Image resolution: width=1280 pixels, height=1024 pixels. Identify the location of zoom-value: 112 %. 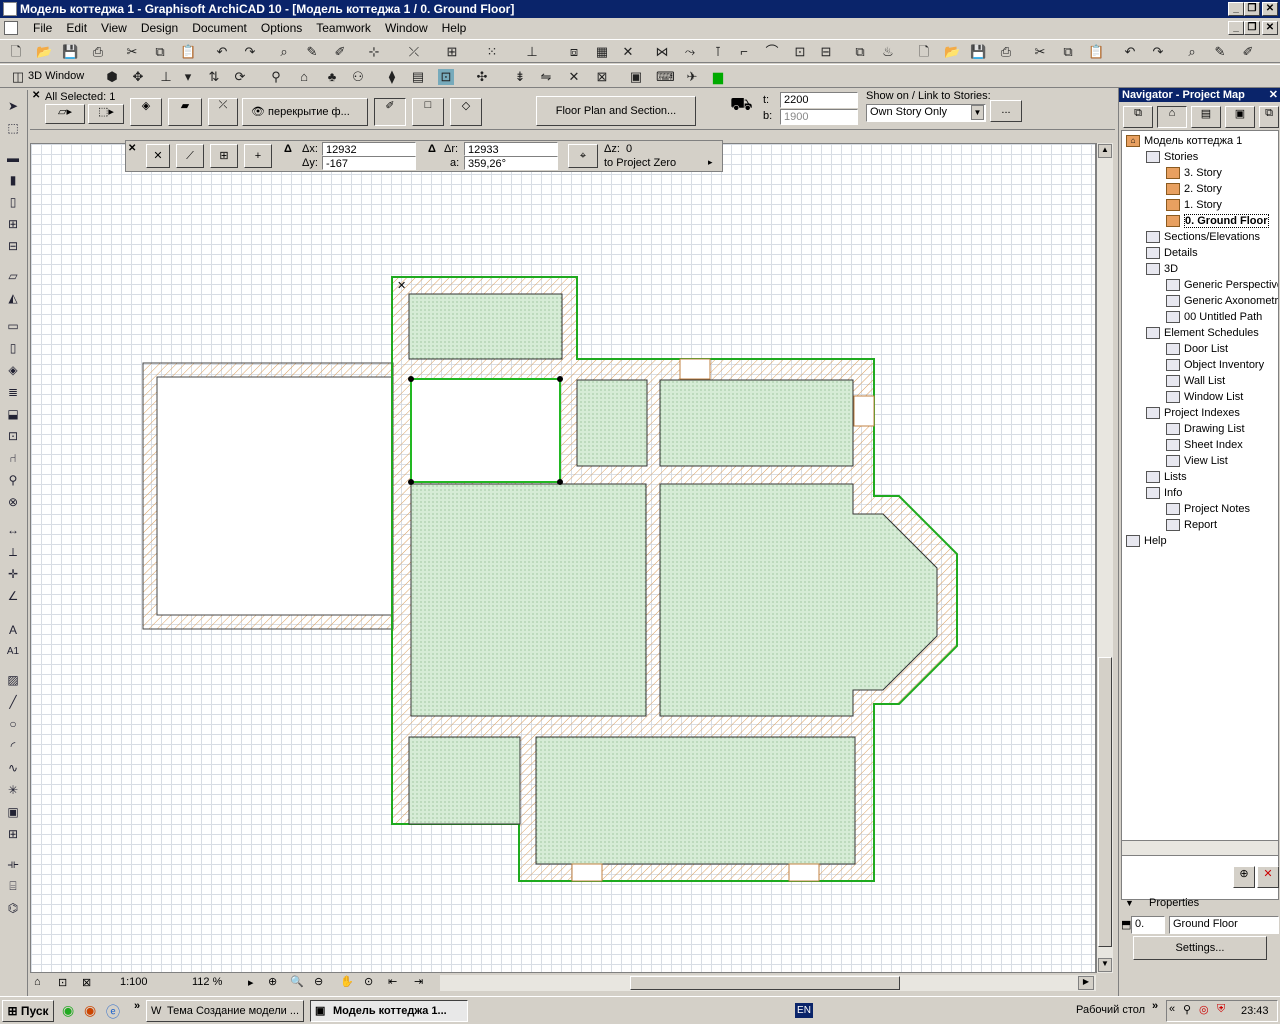
(207, 982).